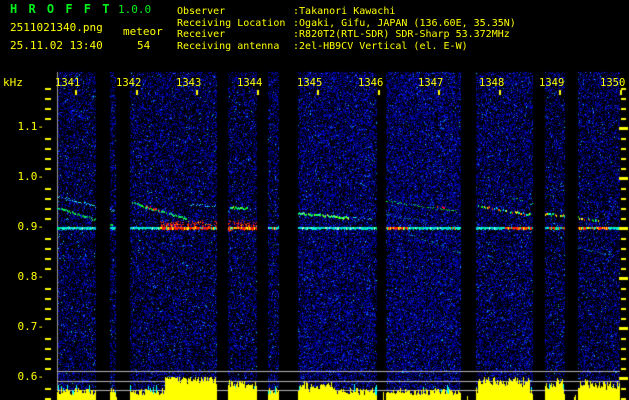 The width and height of the screenshot is (629, 400). I want to click on minute-label: 1348, so click(492, 83).